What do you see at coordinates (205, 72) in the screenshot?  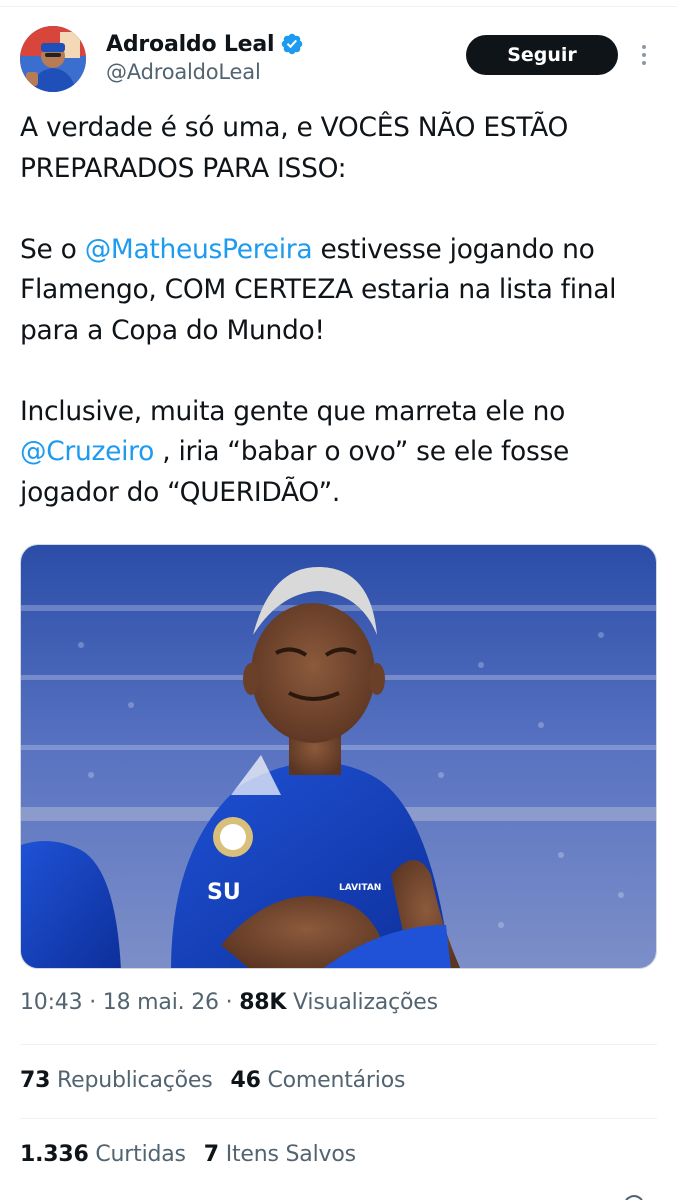 I see `user-handle: @AdroaldoLeal` at bounding box center [205, 72].